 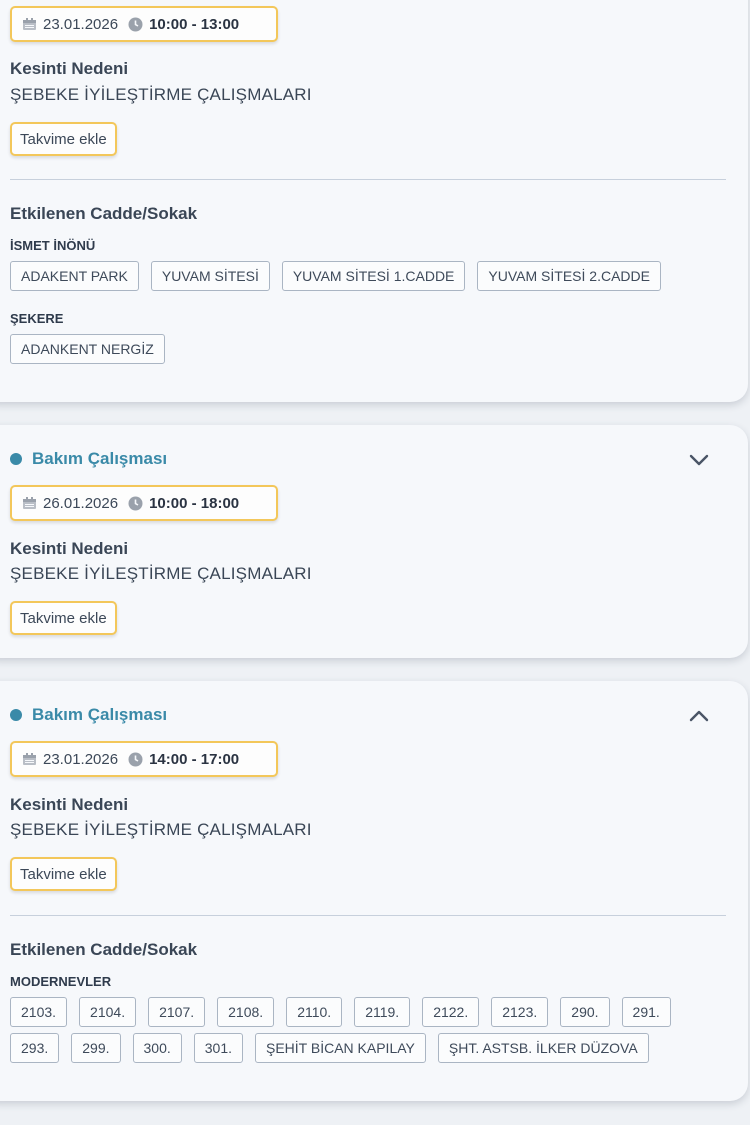 I want to click on street-chip-row: ADANKENT NERGİZ, so click(x=87, y=349).